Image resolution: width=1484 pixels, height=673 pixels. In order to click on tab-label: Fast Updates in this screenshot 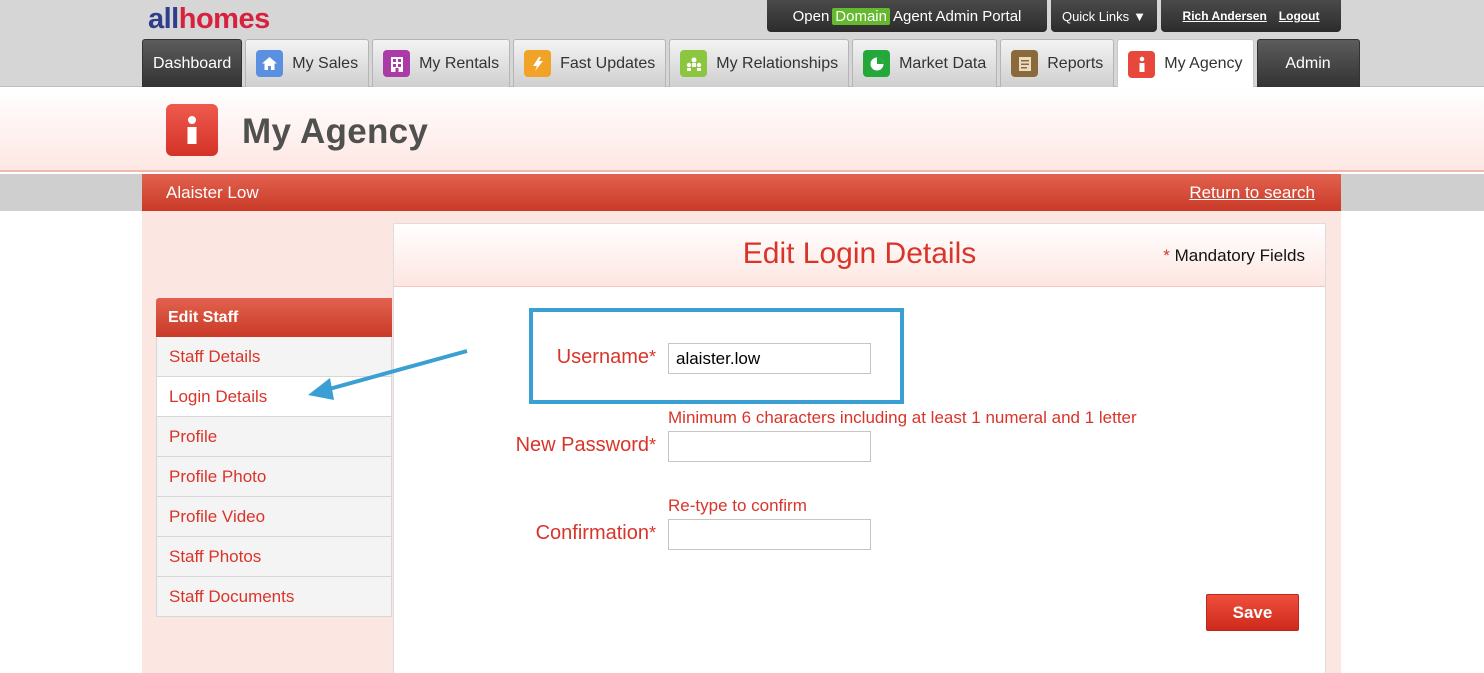, I will do `click(608, 63)`.